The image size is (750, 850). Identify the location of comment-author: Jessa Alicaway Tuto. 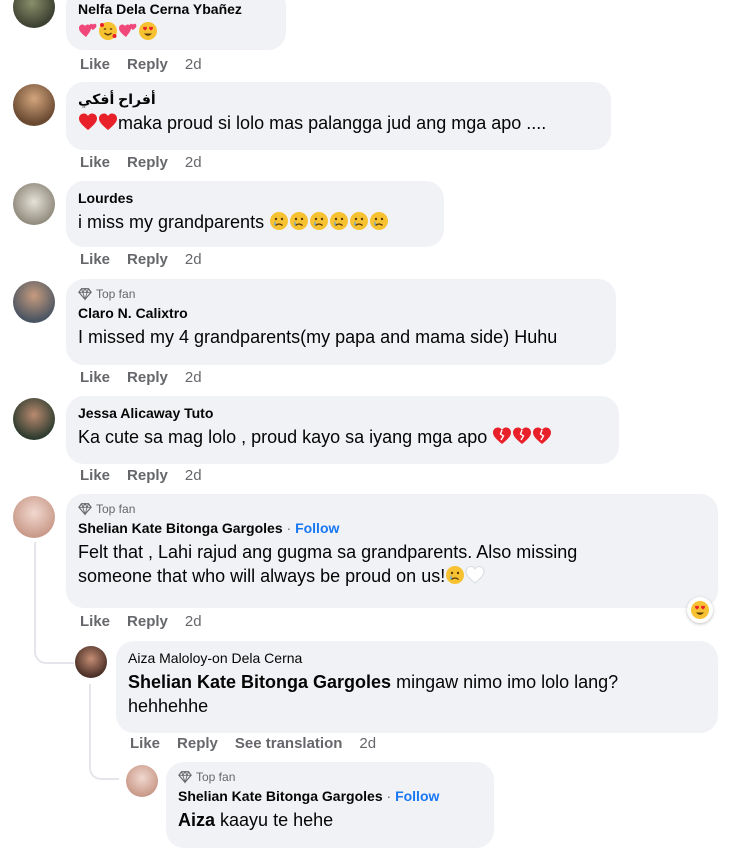
(342, 413).